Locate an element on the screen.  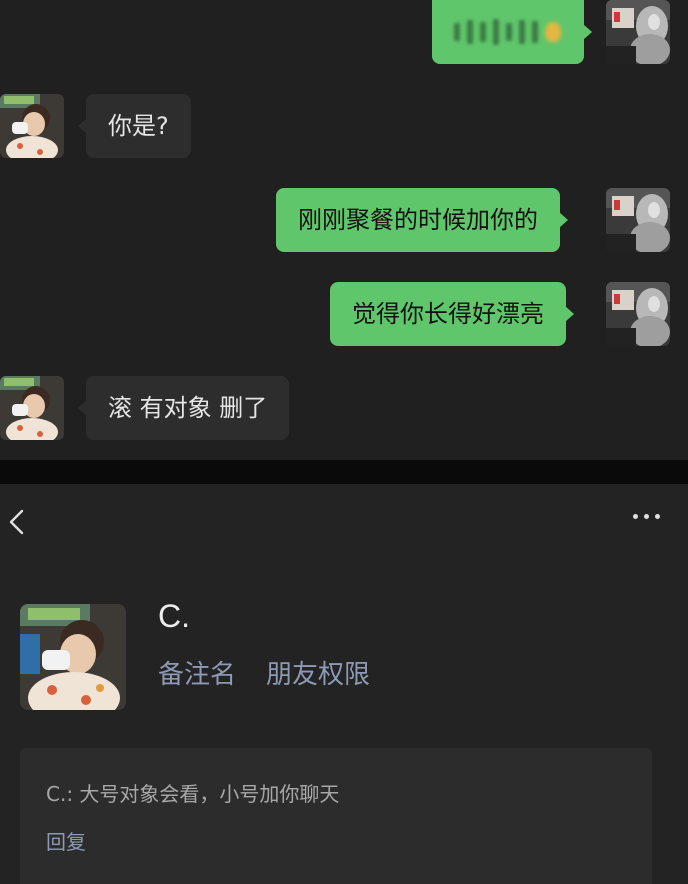
profile-links: 备注名 朋友权限 is located at coordinates (264, 672).